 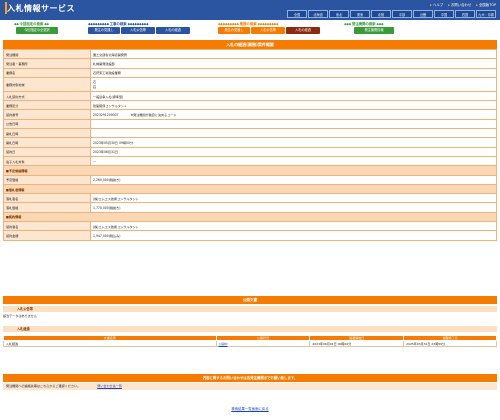 I want to click on region-tab: 関東, so click(x=360, y=14).